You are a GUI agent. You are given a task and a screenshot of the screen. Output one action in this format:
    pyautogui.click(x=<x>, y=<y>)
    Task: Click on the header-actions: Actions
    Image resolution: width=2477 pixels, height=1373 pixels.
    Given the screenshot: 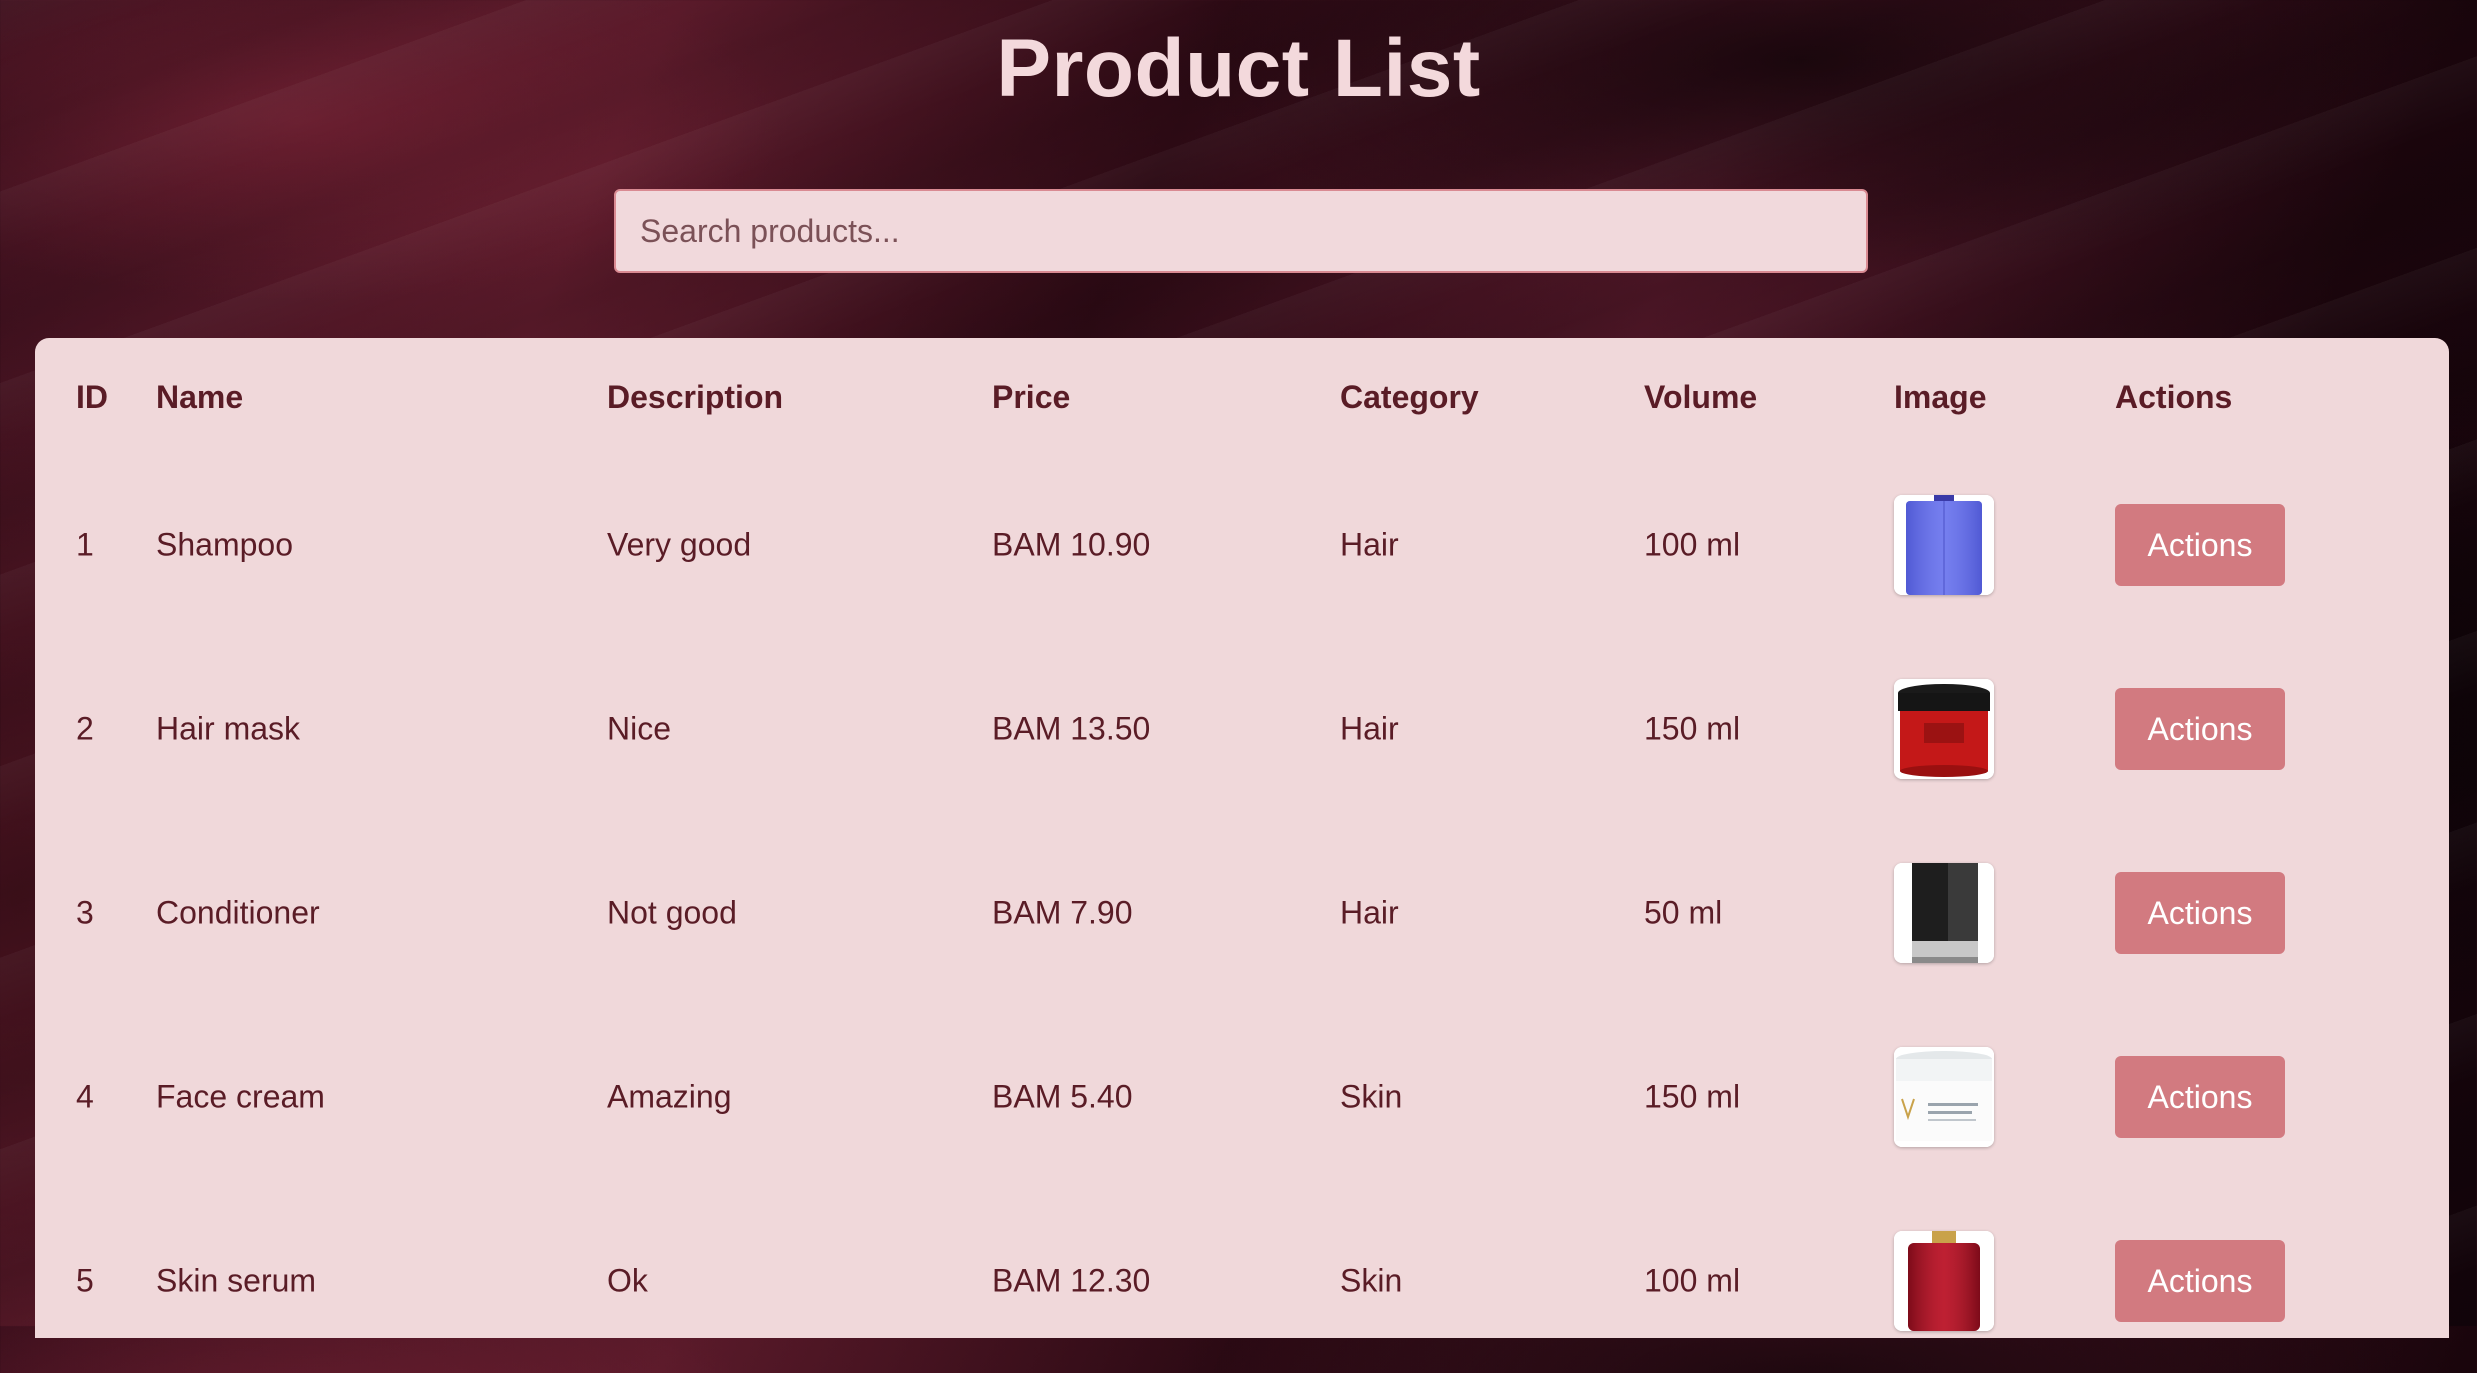 What is the action you would take?
    pyautogui.click(x=2174, y=397)
    